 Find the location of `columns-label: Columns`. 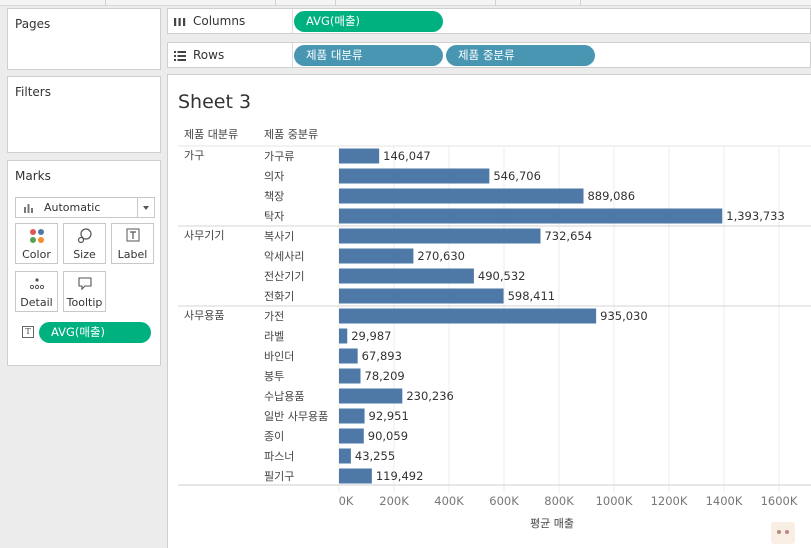

columns-label: Columns is located at coordinates (219, 21).